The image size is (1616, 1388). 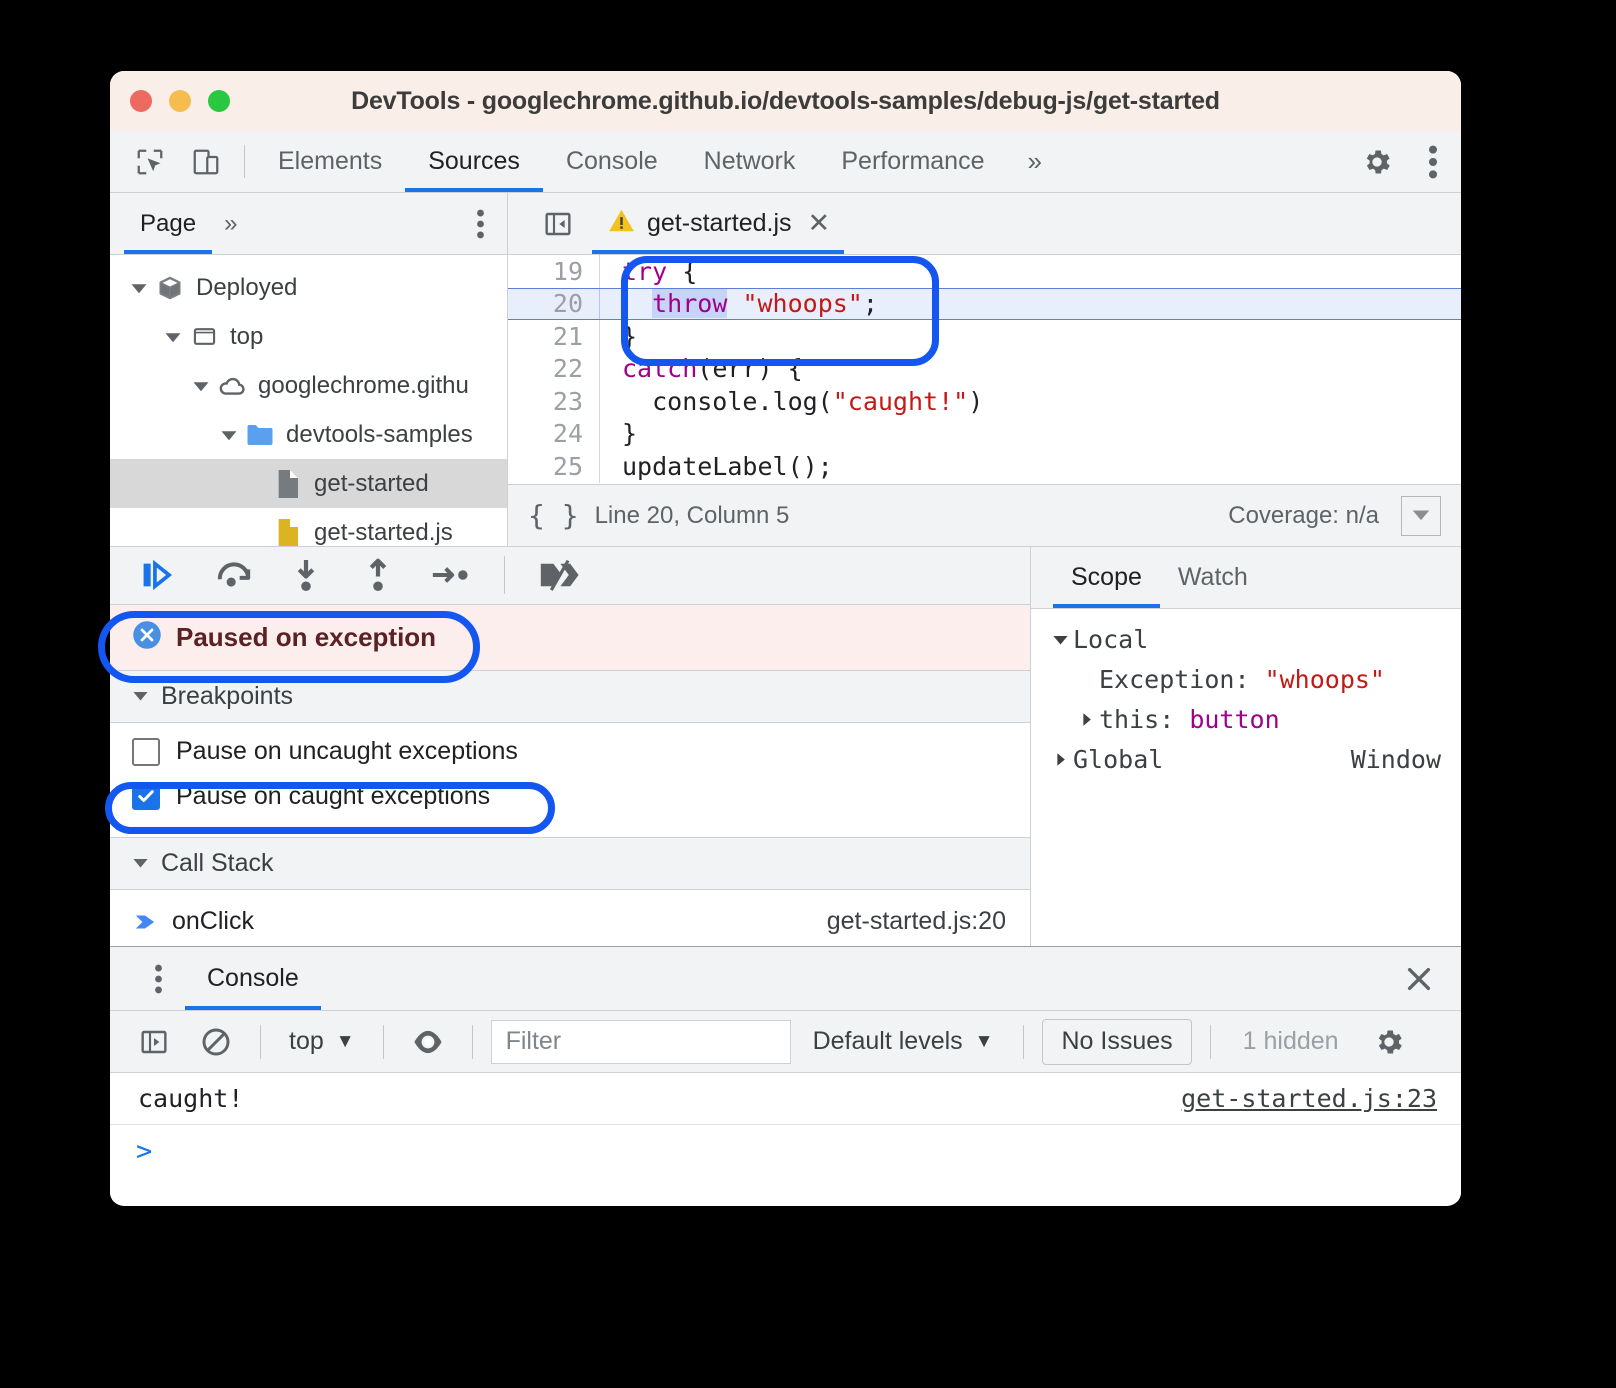 I want to click on tree-item-folder: devtools-samples, so click(x=308, y=434).